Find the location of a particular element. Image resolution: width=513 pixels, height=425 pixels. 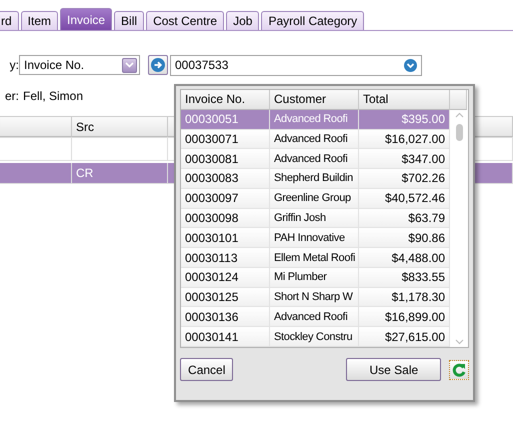

table-cell: 00030101 is located at coordinates (225, 238).